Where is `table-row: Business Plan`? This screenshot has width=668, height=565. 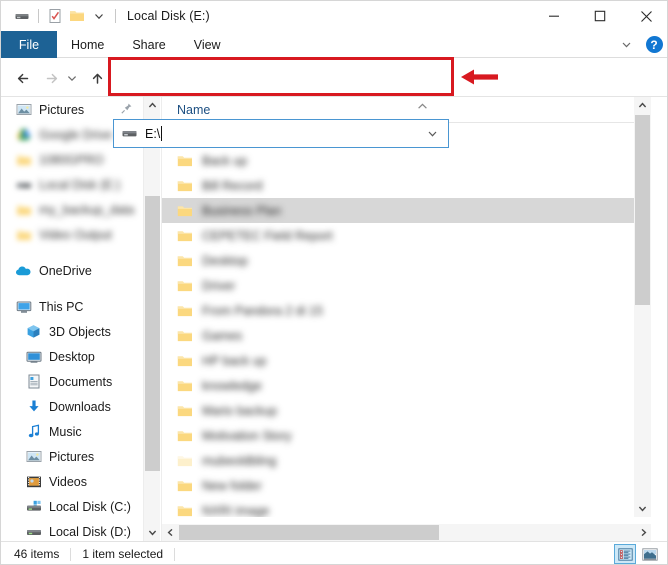 table-row: Business Plan is located at coordinates (406, 210).